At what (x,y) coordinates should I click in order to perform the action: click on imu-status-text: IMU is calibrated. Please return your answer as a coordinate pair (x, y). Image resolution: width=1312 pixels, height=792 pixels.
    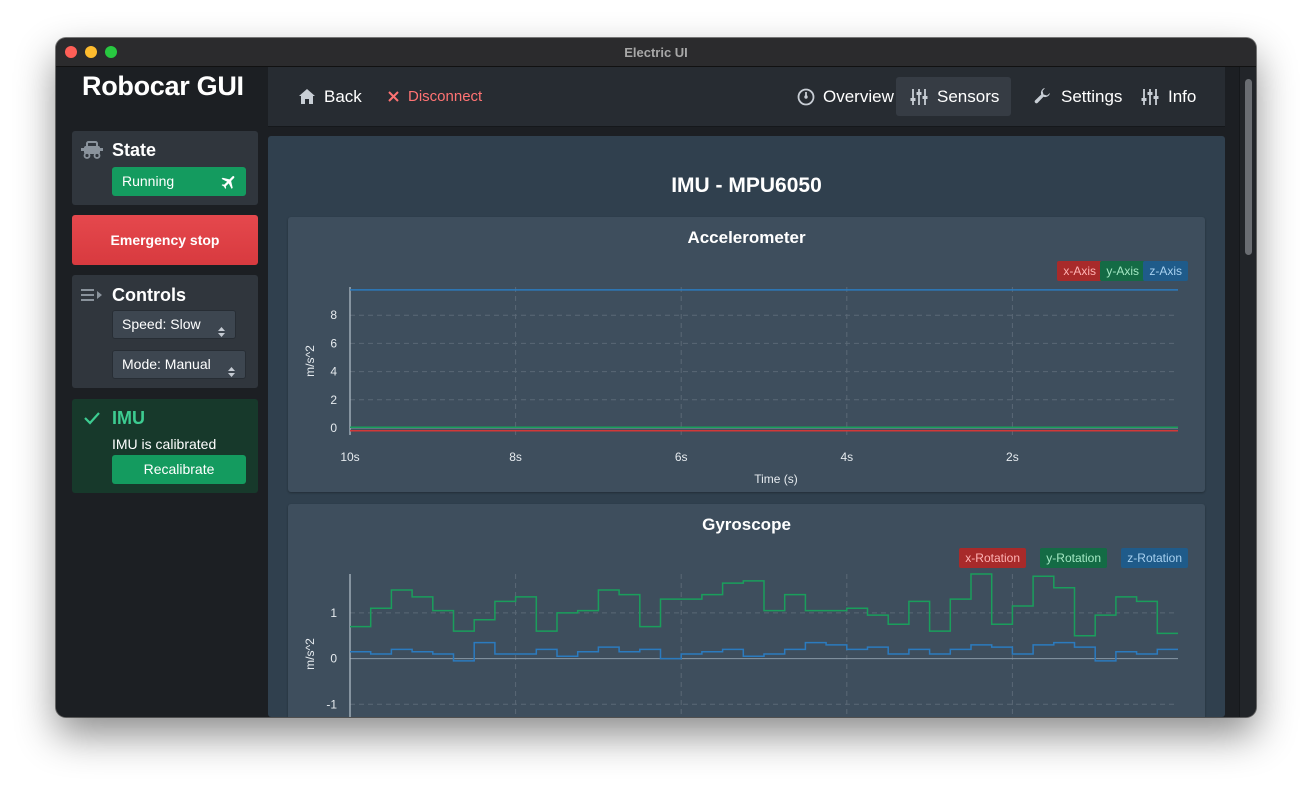
    Looking at the image, I should click on (164, 444).